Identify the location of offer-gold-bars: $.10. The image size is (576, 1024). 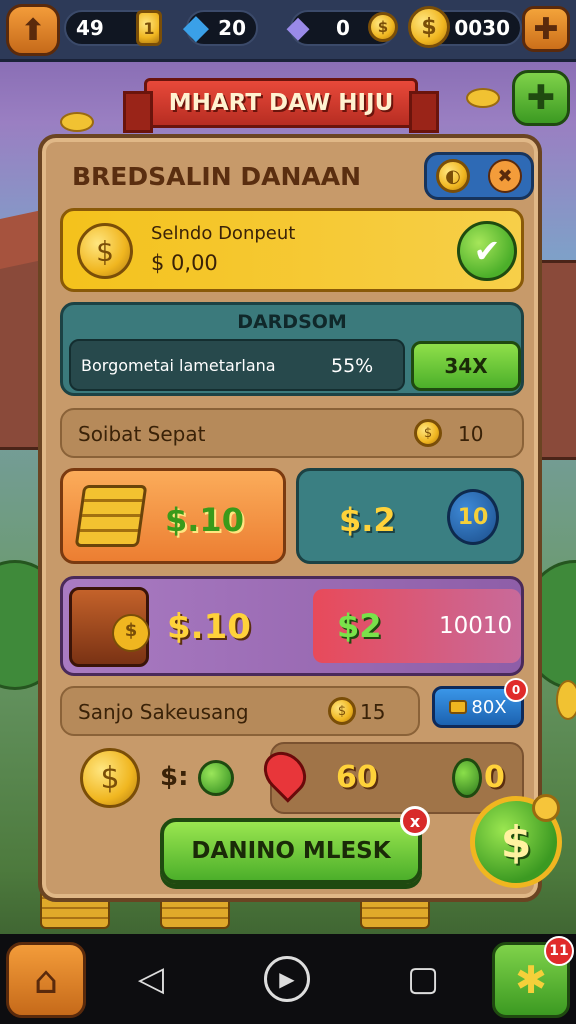
(173, 516).